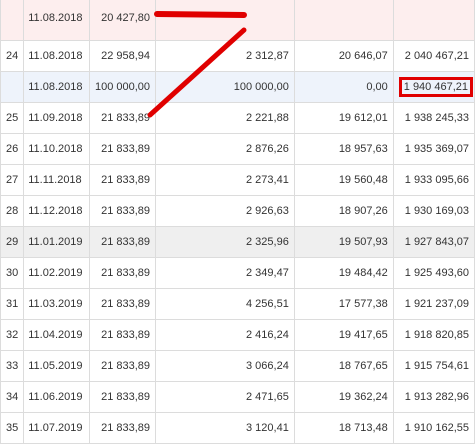 Image resolution: width=475 pixels, height=444 pixels. I want to click on cell-balance: 1 930 169,03, so click(433, 211).